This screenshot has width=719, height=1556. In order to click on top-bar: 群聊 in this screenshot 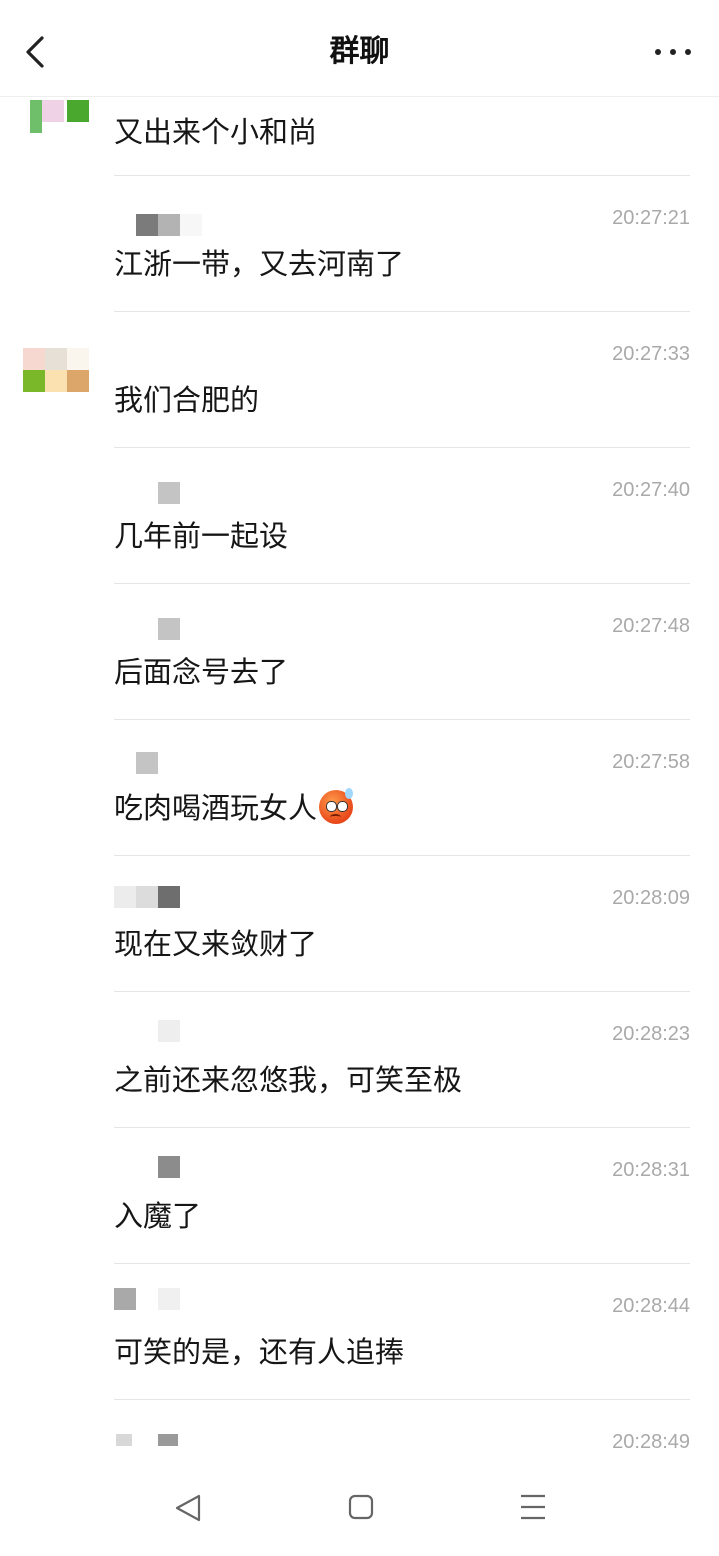, I will do `click(359, 48)`.